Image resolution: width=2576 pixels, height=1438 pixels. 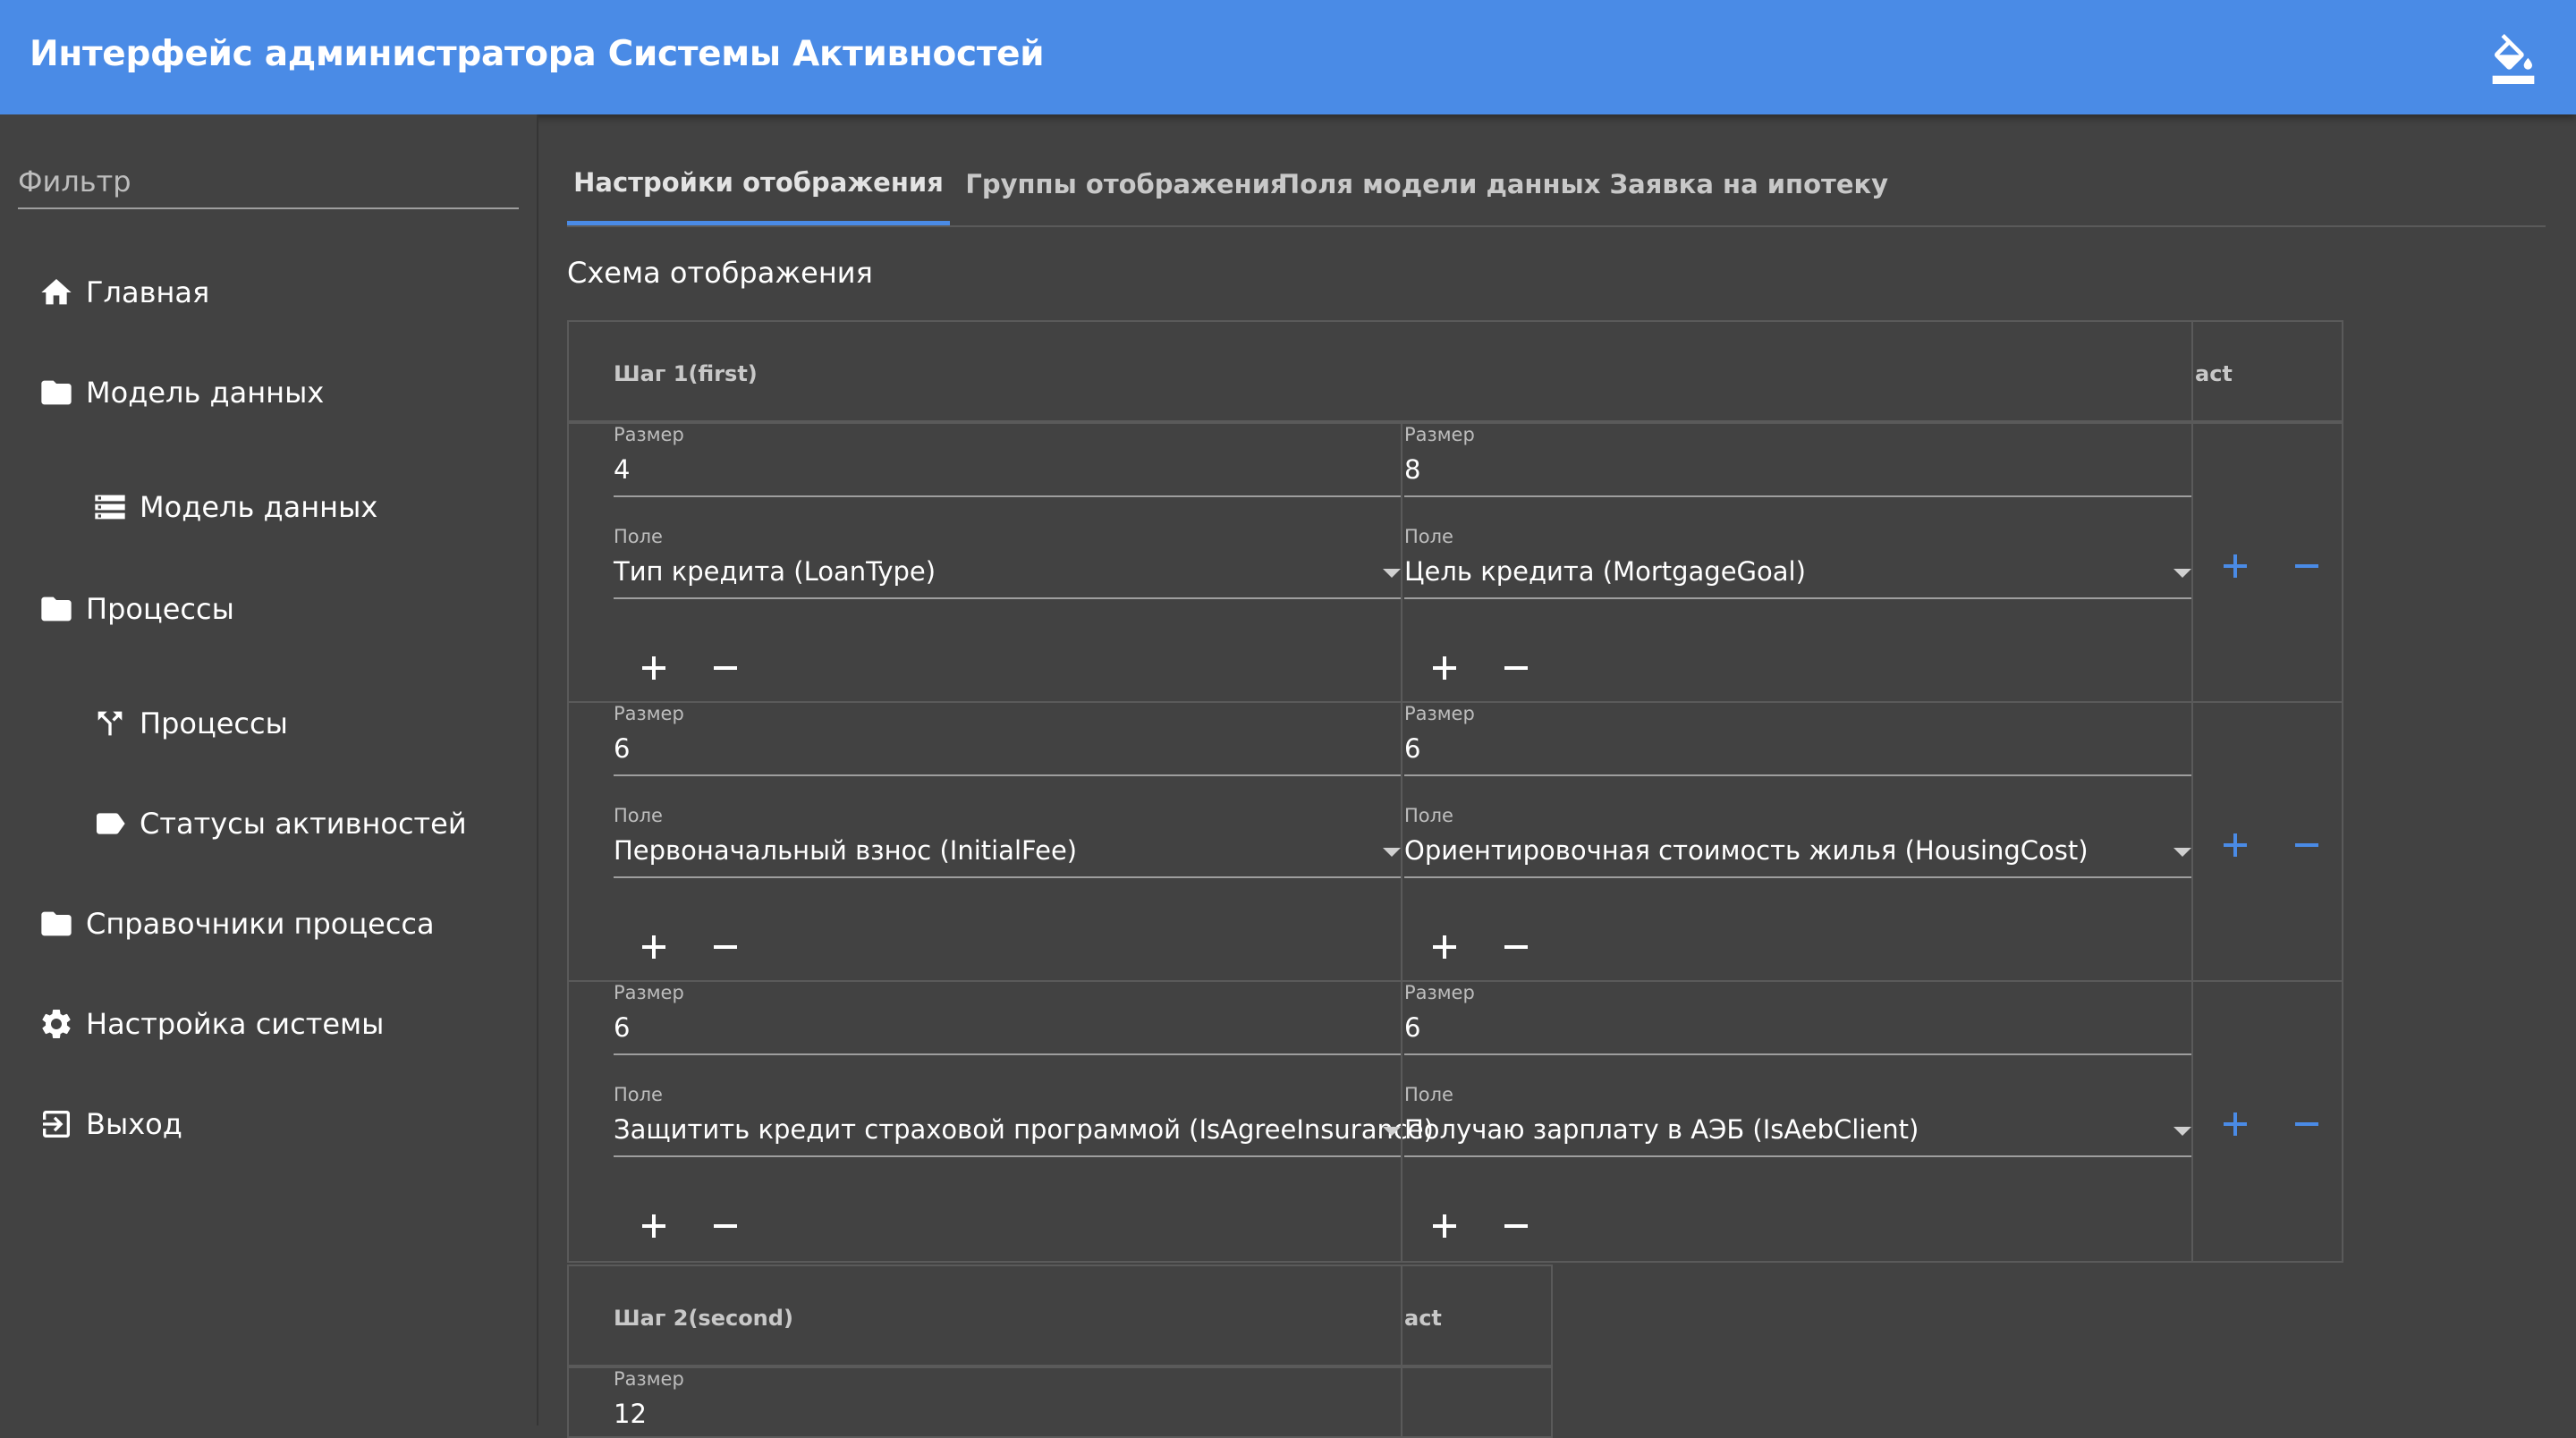 I want to click on filter-input: Фильтр, so click(x=74, y=182).